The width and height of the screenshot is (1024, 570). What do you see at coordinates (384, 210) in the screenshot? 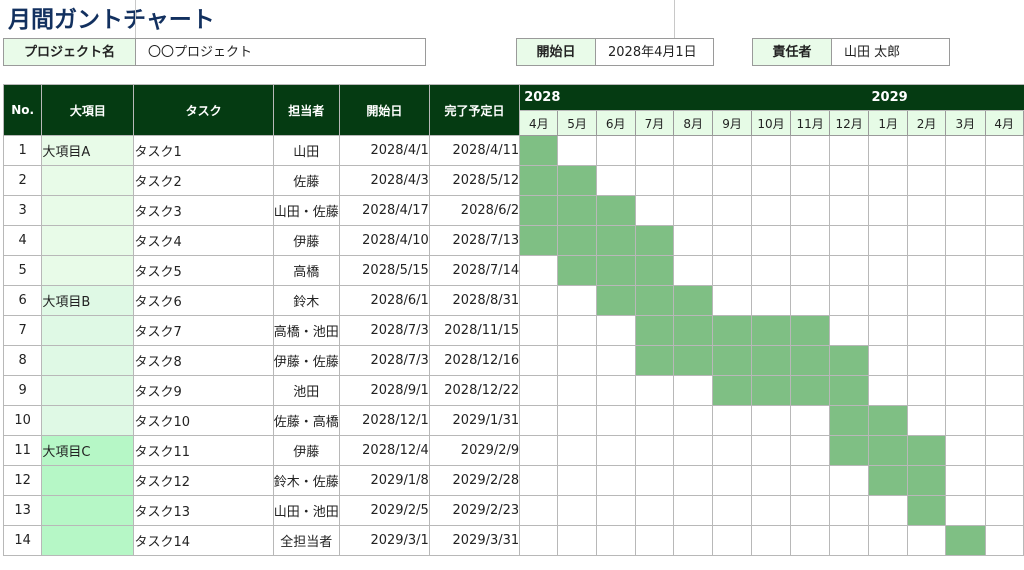
I see `row-start-date: 2028/4/17` at bounding box center [384, 210].